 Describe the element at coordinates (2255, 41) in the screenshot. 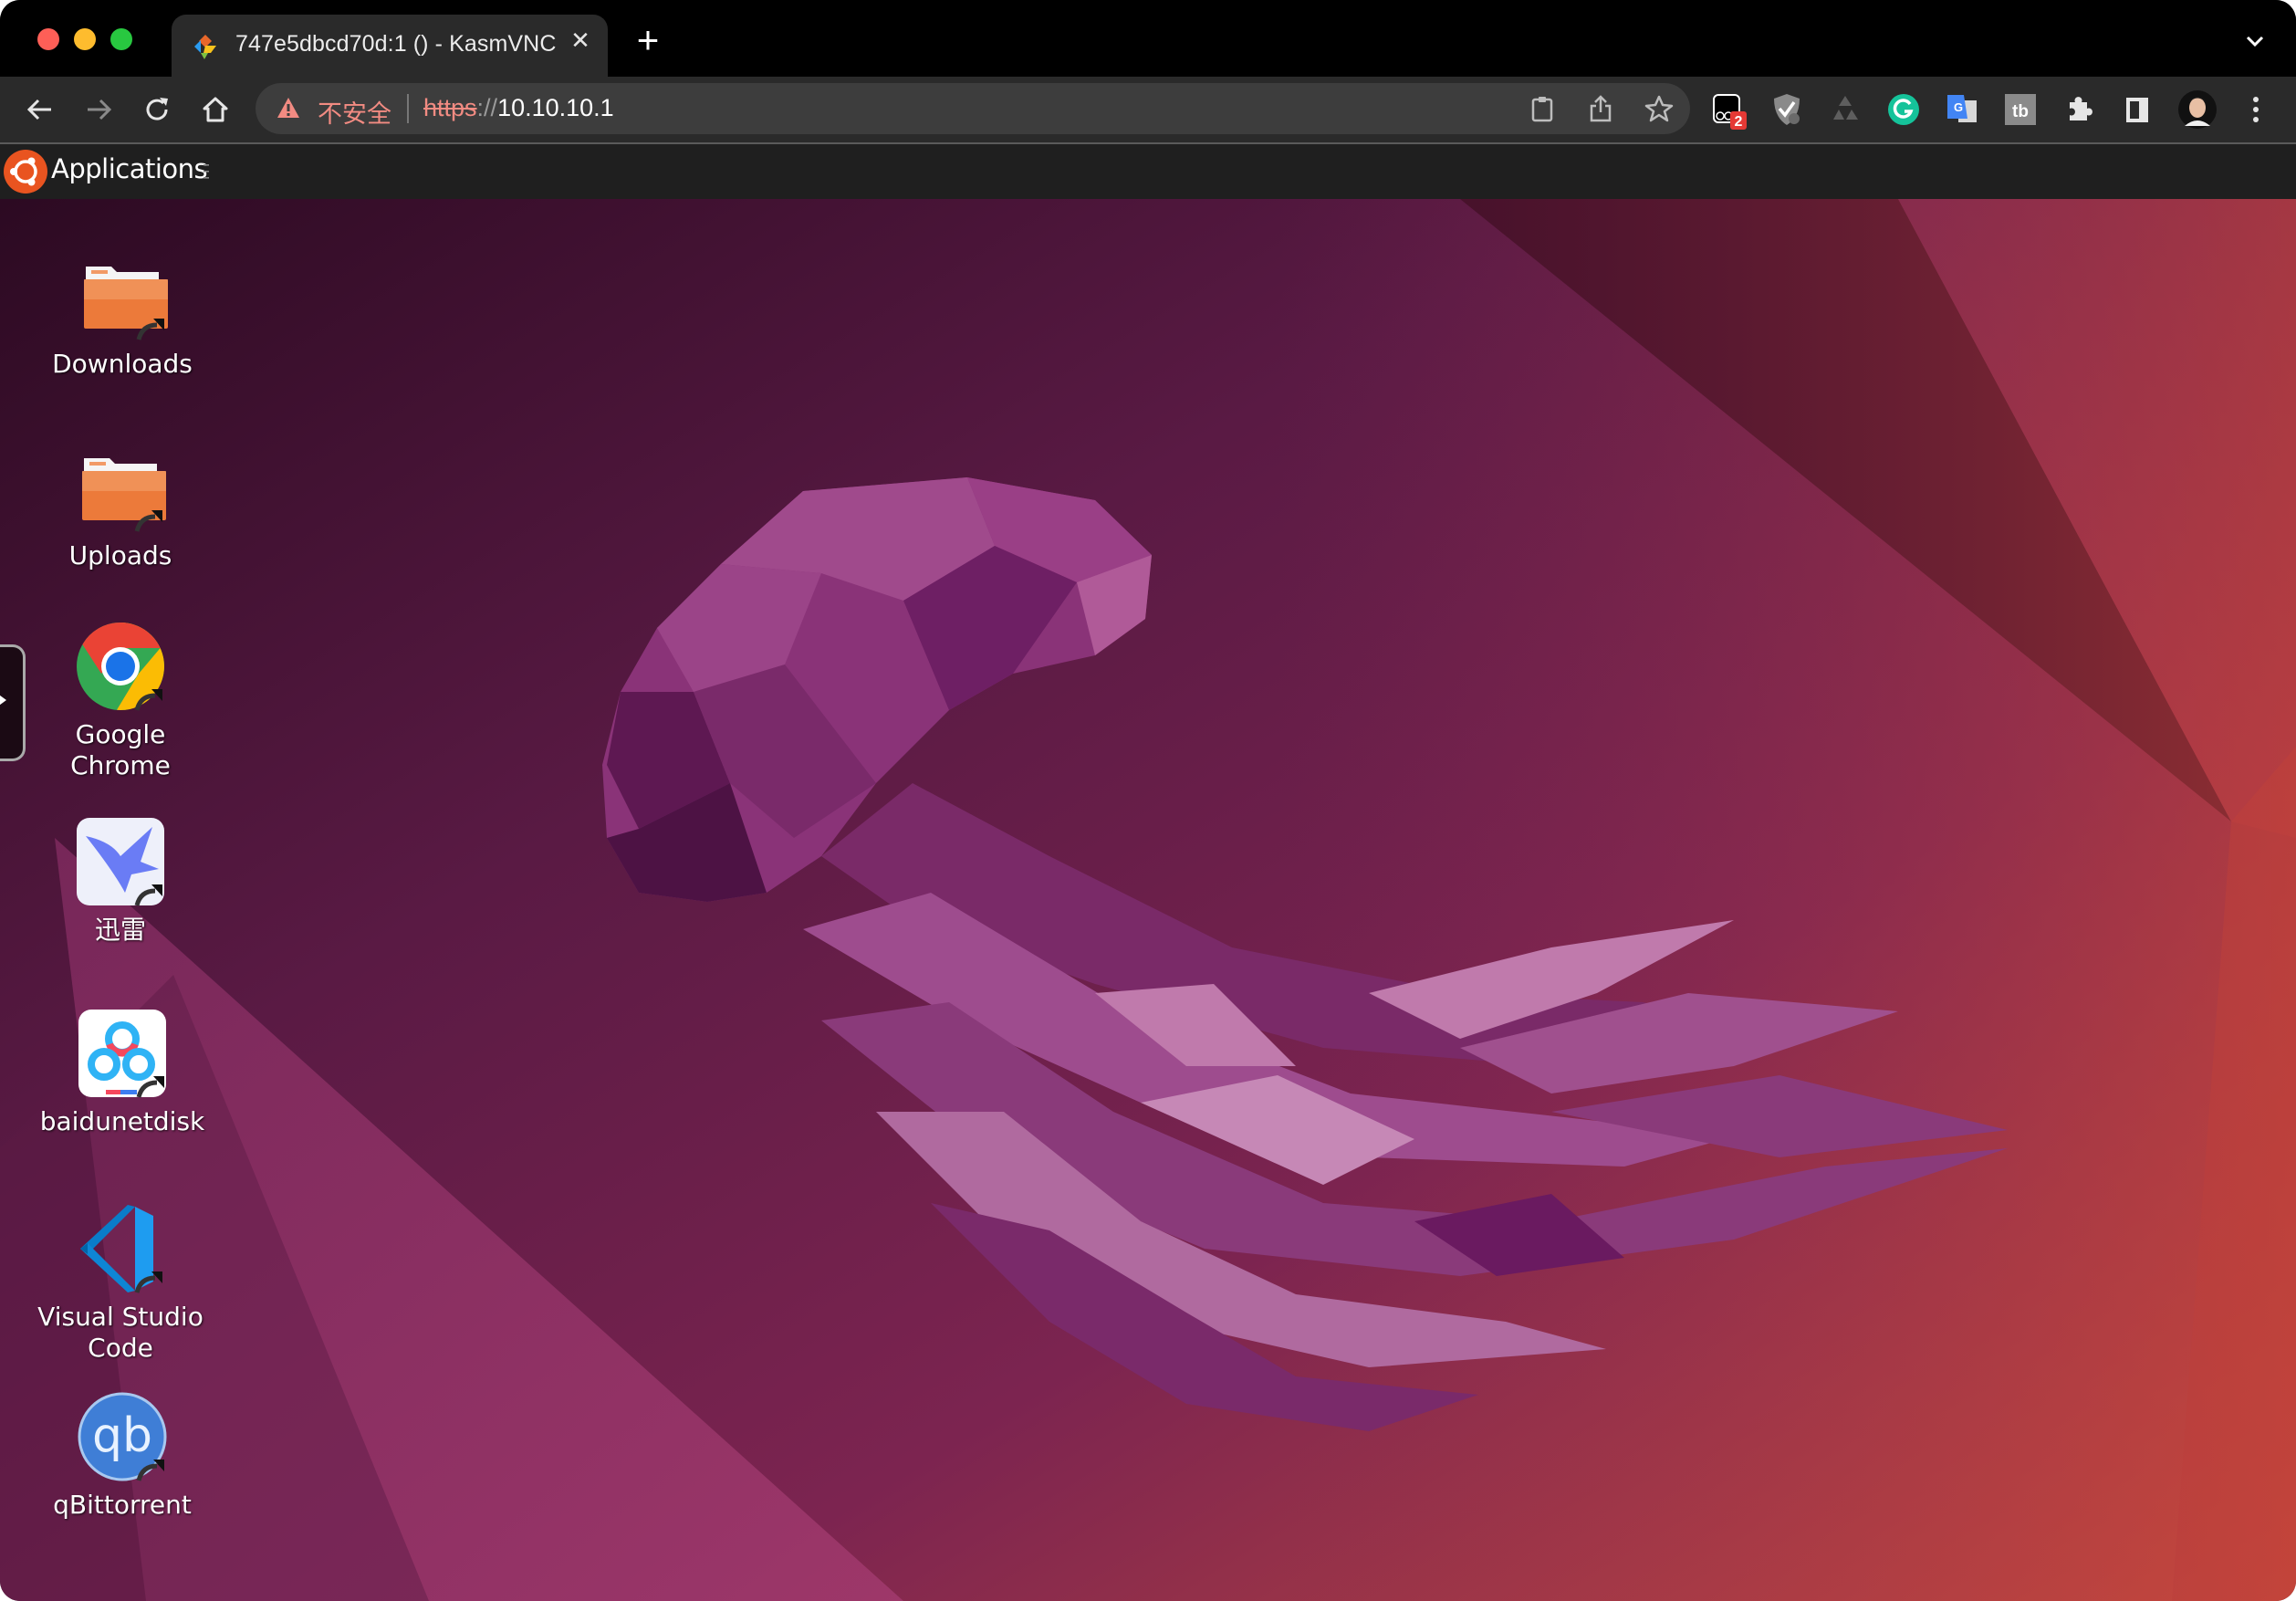

I see `chevron-down-icon` at that location.